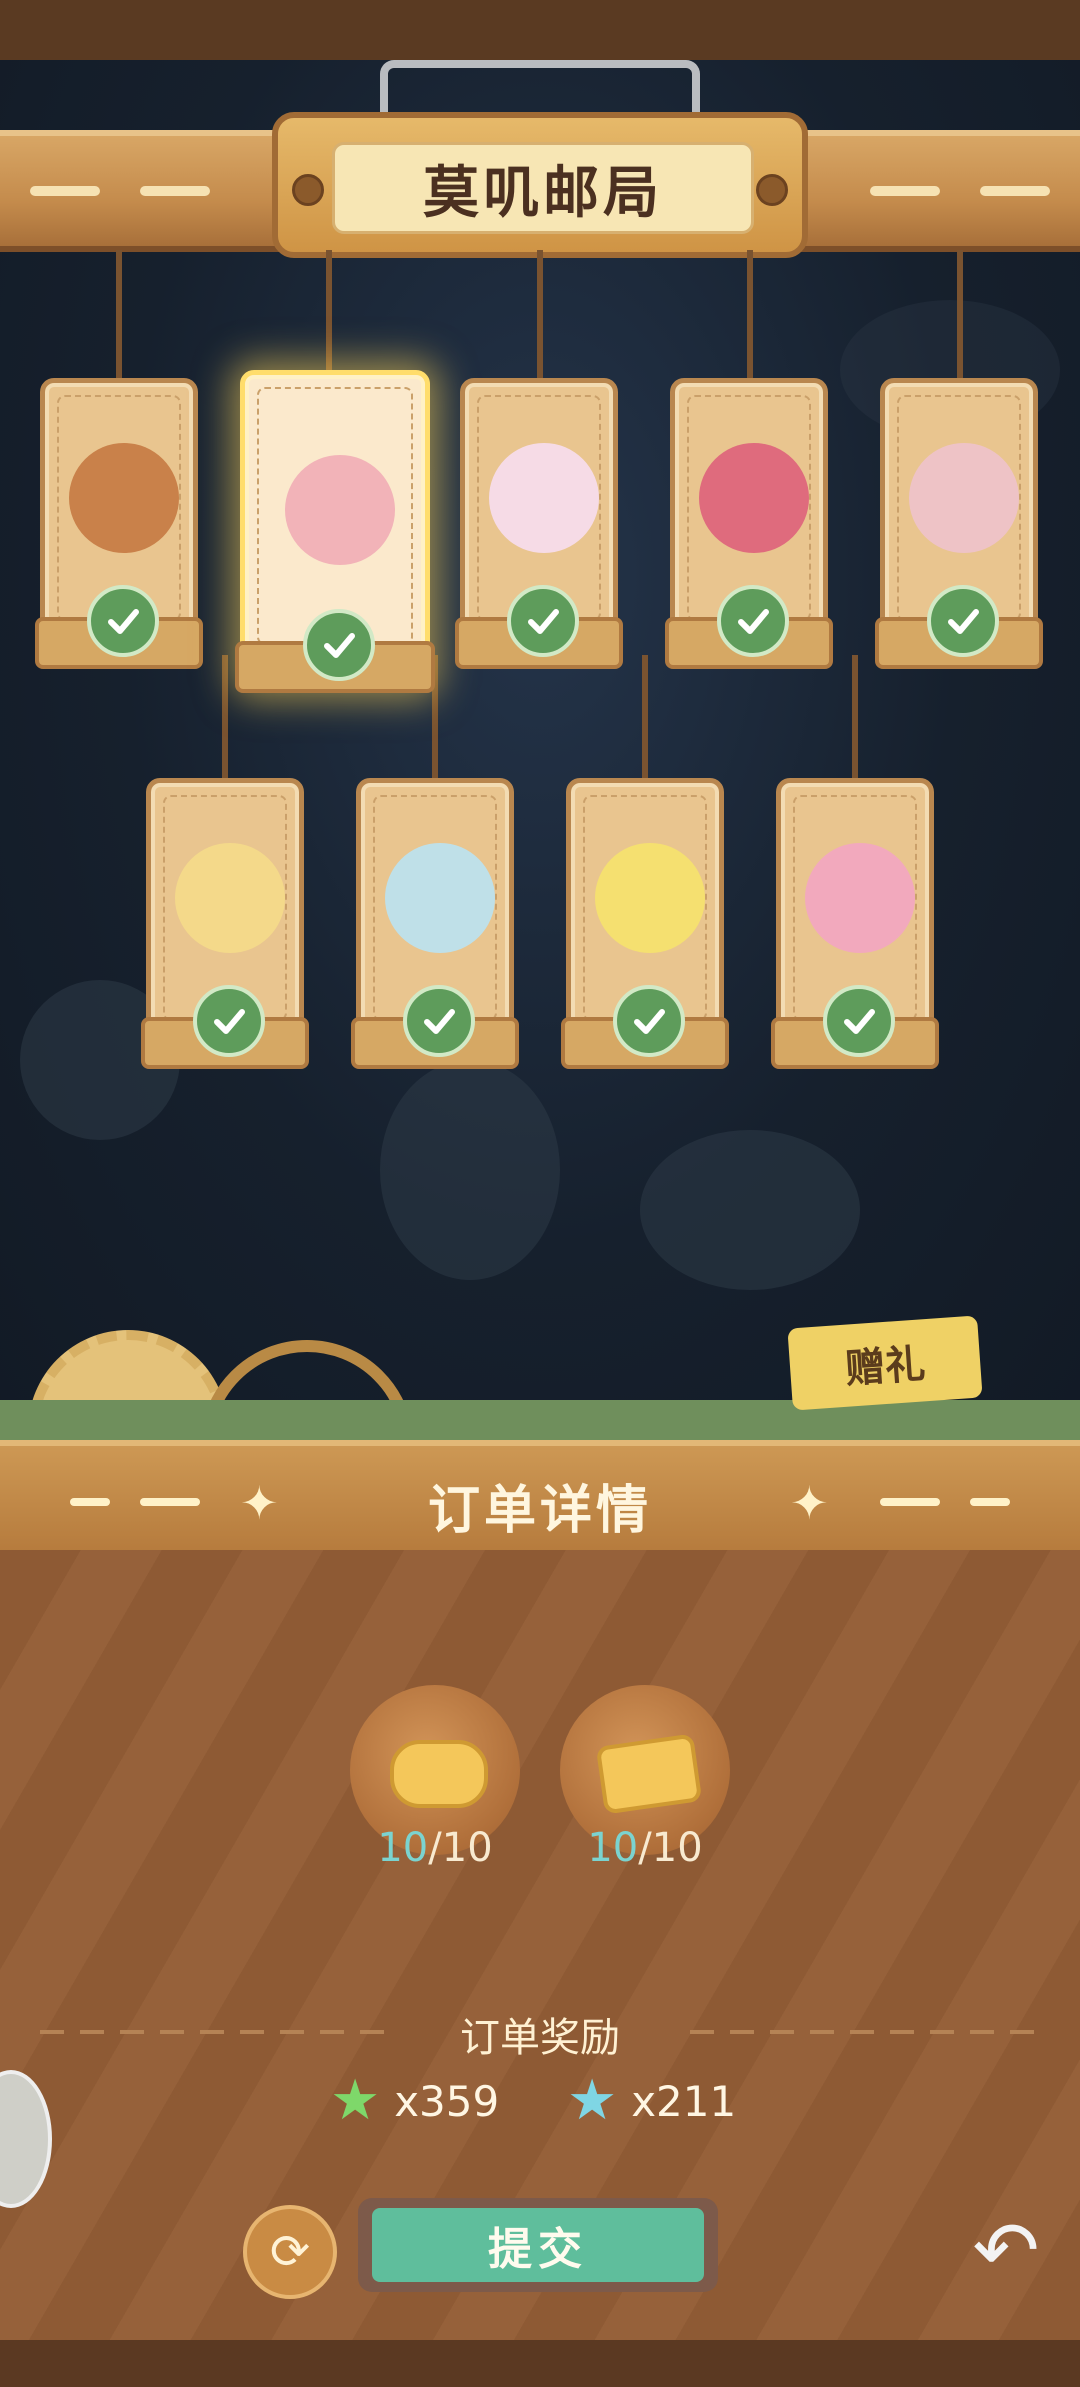 This screenshot has height=2387, width=1080. I want to click on cheese-icon, so click(649, 1774).